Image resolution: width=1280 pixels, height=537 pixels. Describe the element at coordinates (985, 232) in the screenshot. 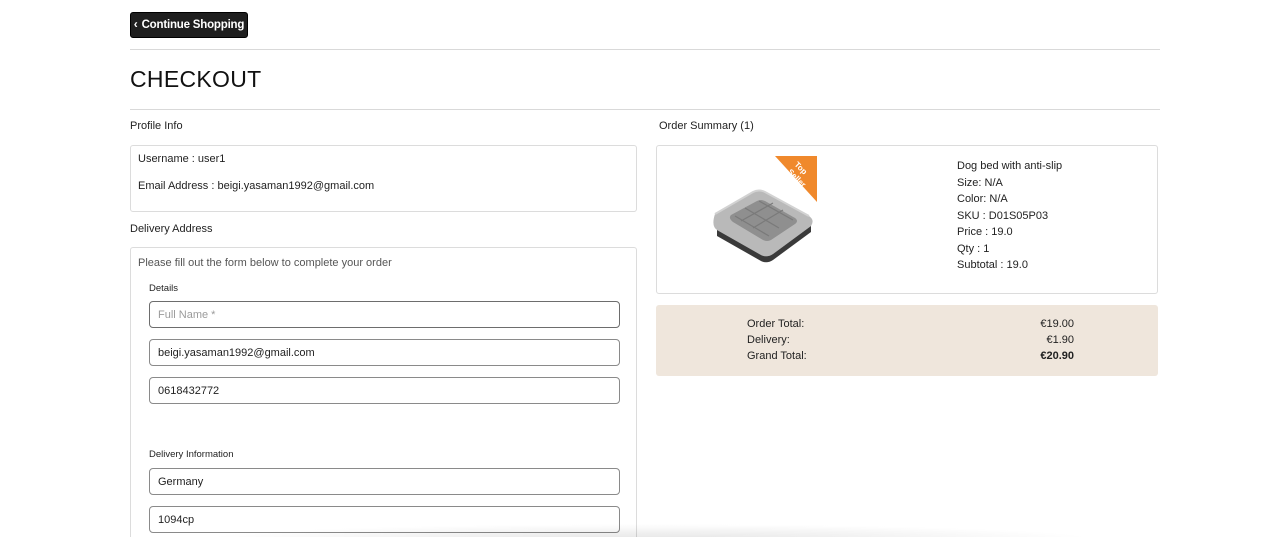

I see `product-price: Price : 19.0` at that location.